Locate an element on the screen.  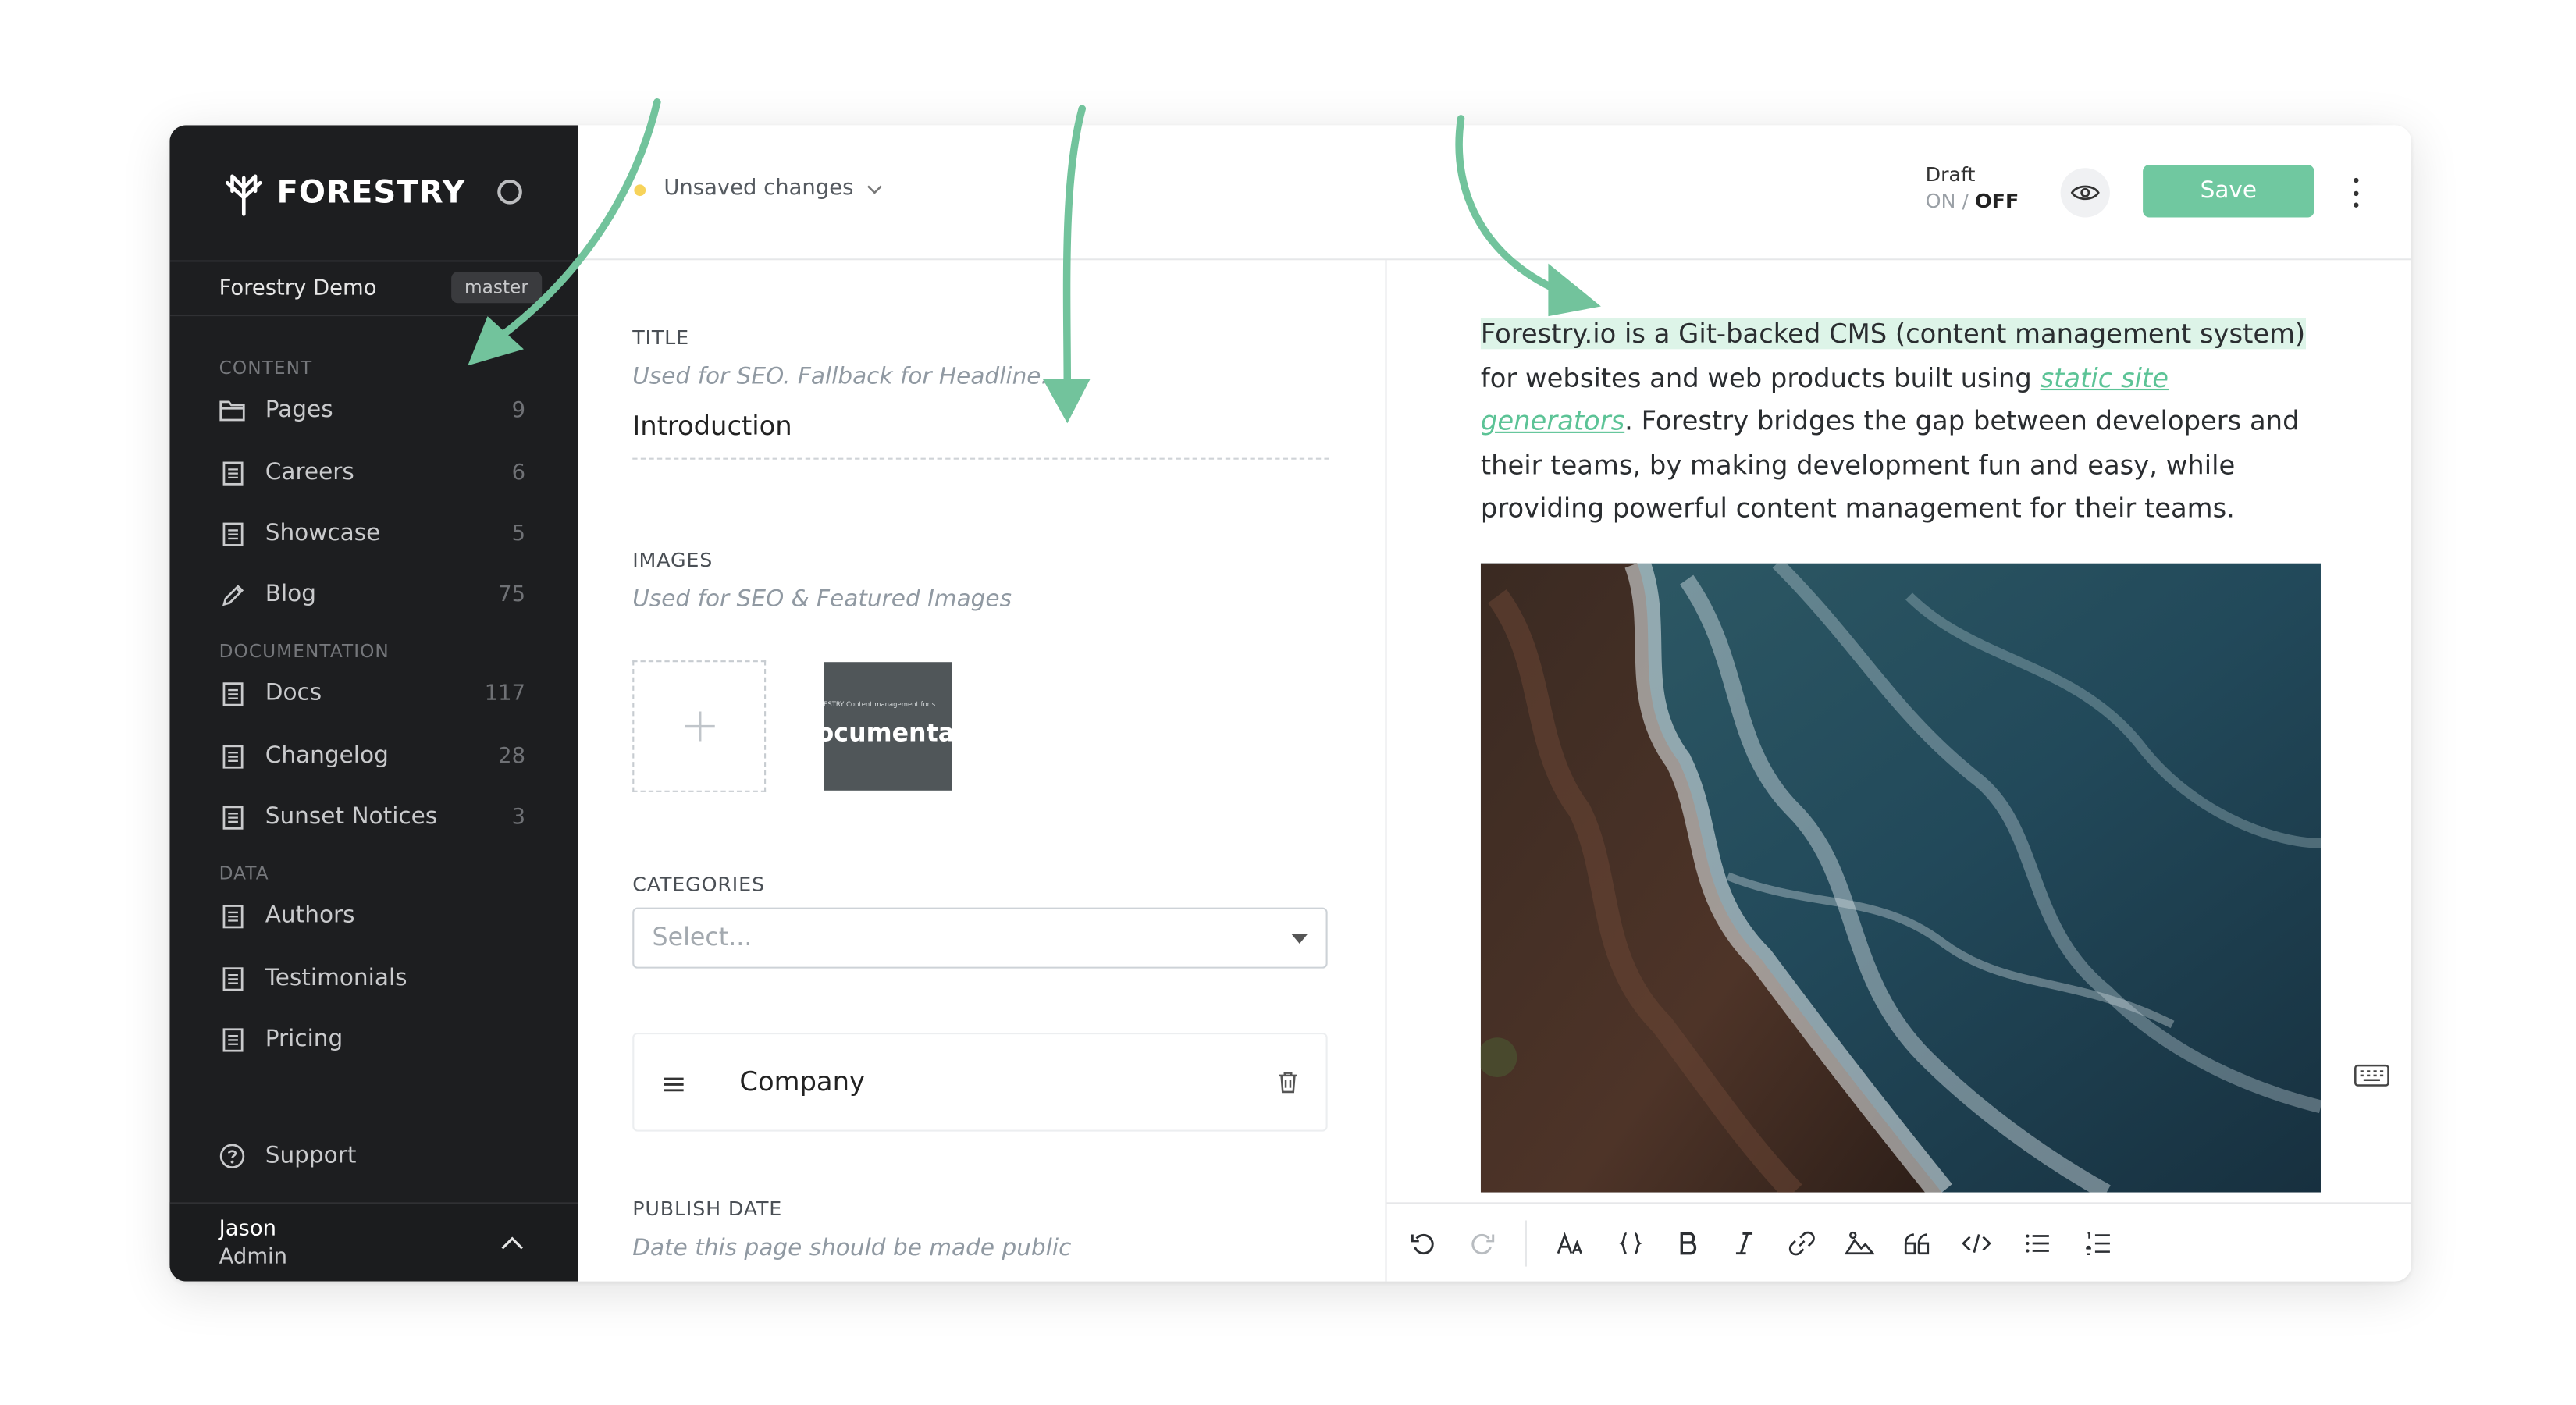
sidebar-item-count: 5 is located at coordinates (518, 534).